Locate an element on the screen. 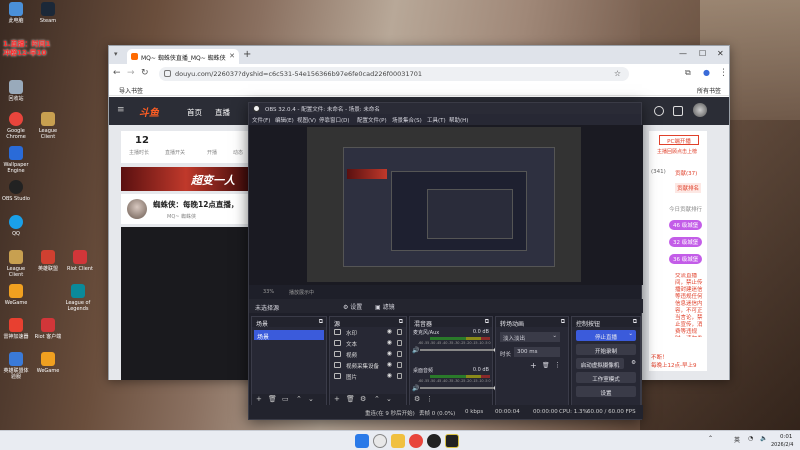 The width and height of the screenshot is (800, 450). desktop-icon-chrome: Google Chrome is located at coordinates (16, 126).